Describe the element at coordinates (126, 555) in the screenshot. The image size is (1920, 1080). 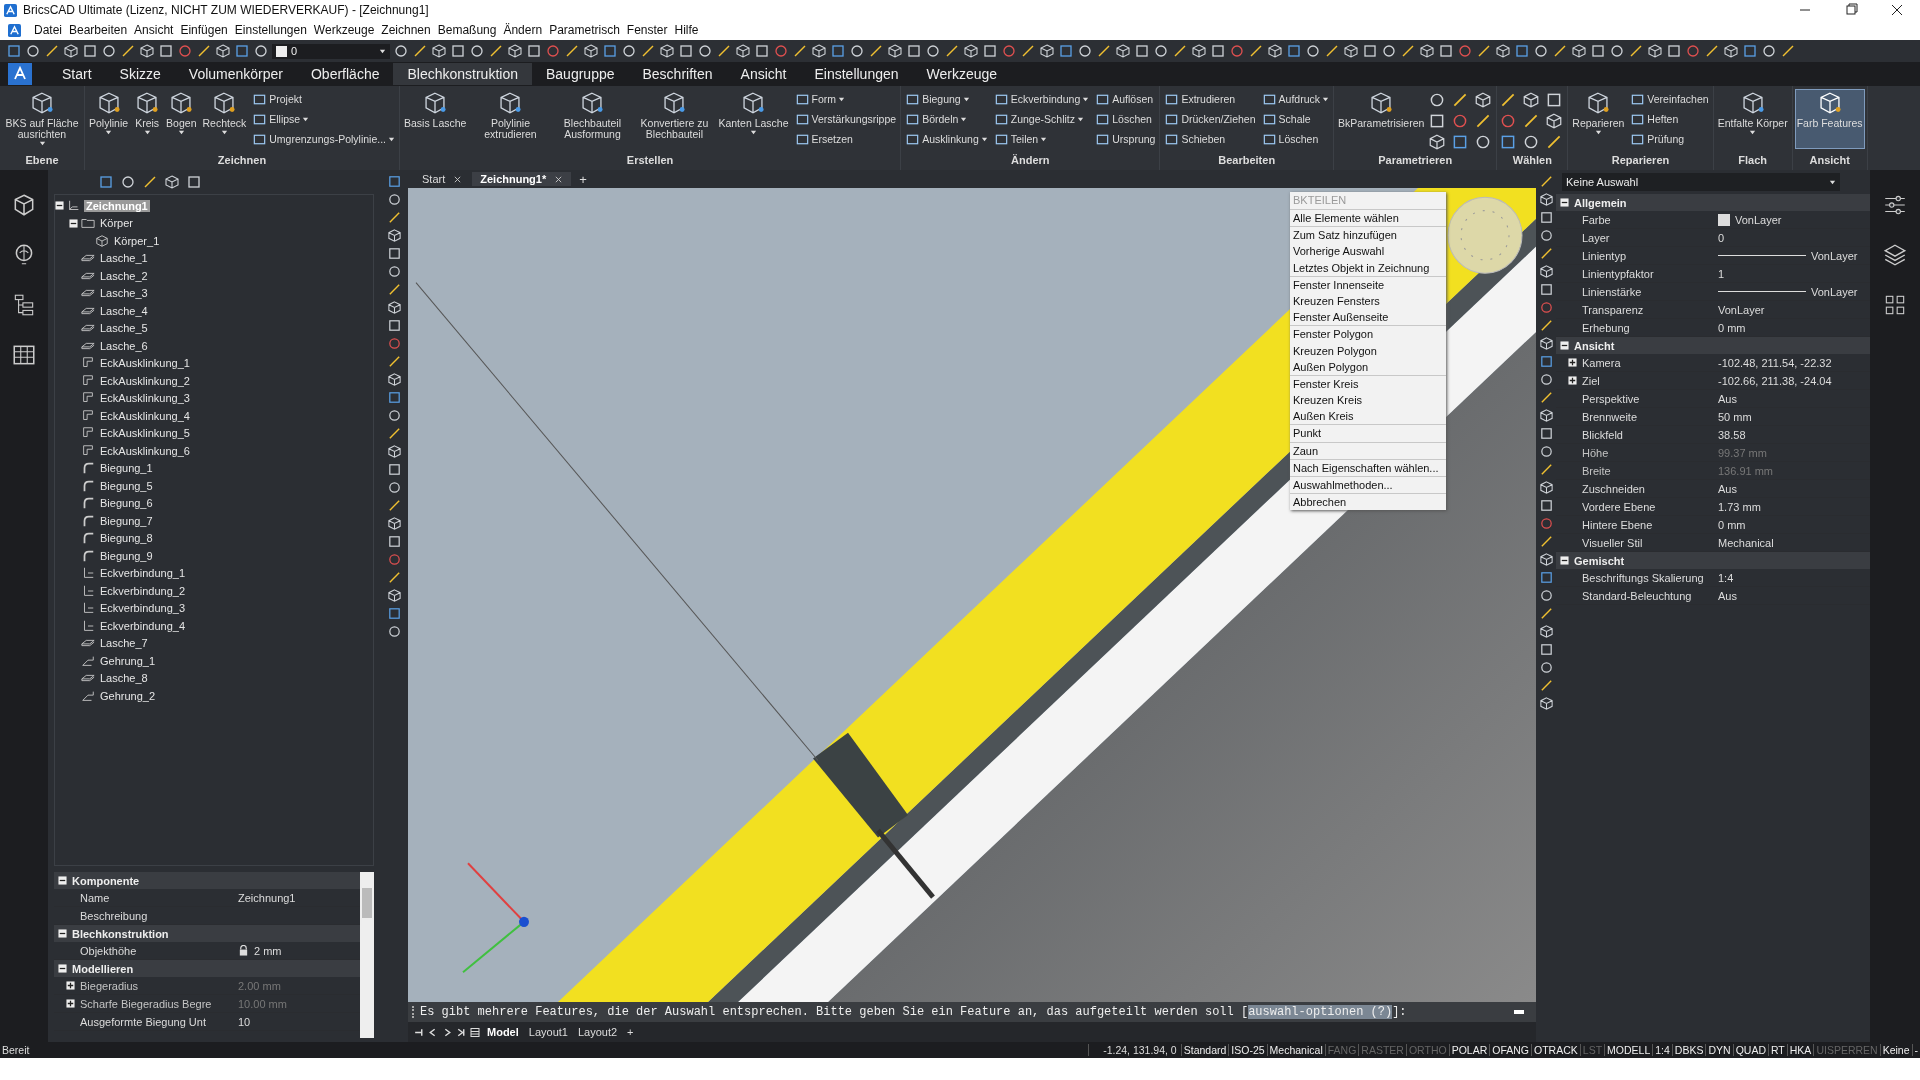
I see `tree-item: Biegung_9` at that location.